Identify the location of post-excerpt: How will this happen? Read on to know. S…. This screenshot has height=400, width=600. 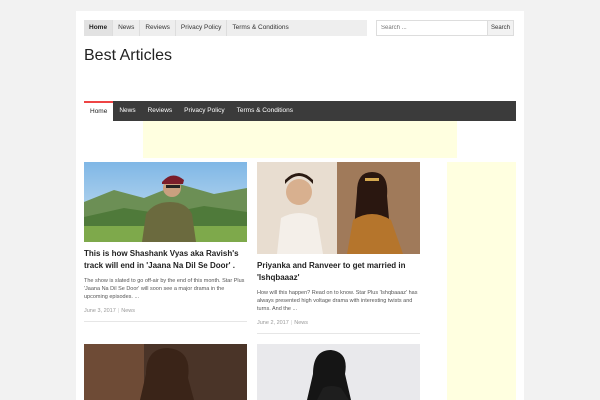
(337, 301).